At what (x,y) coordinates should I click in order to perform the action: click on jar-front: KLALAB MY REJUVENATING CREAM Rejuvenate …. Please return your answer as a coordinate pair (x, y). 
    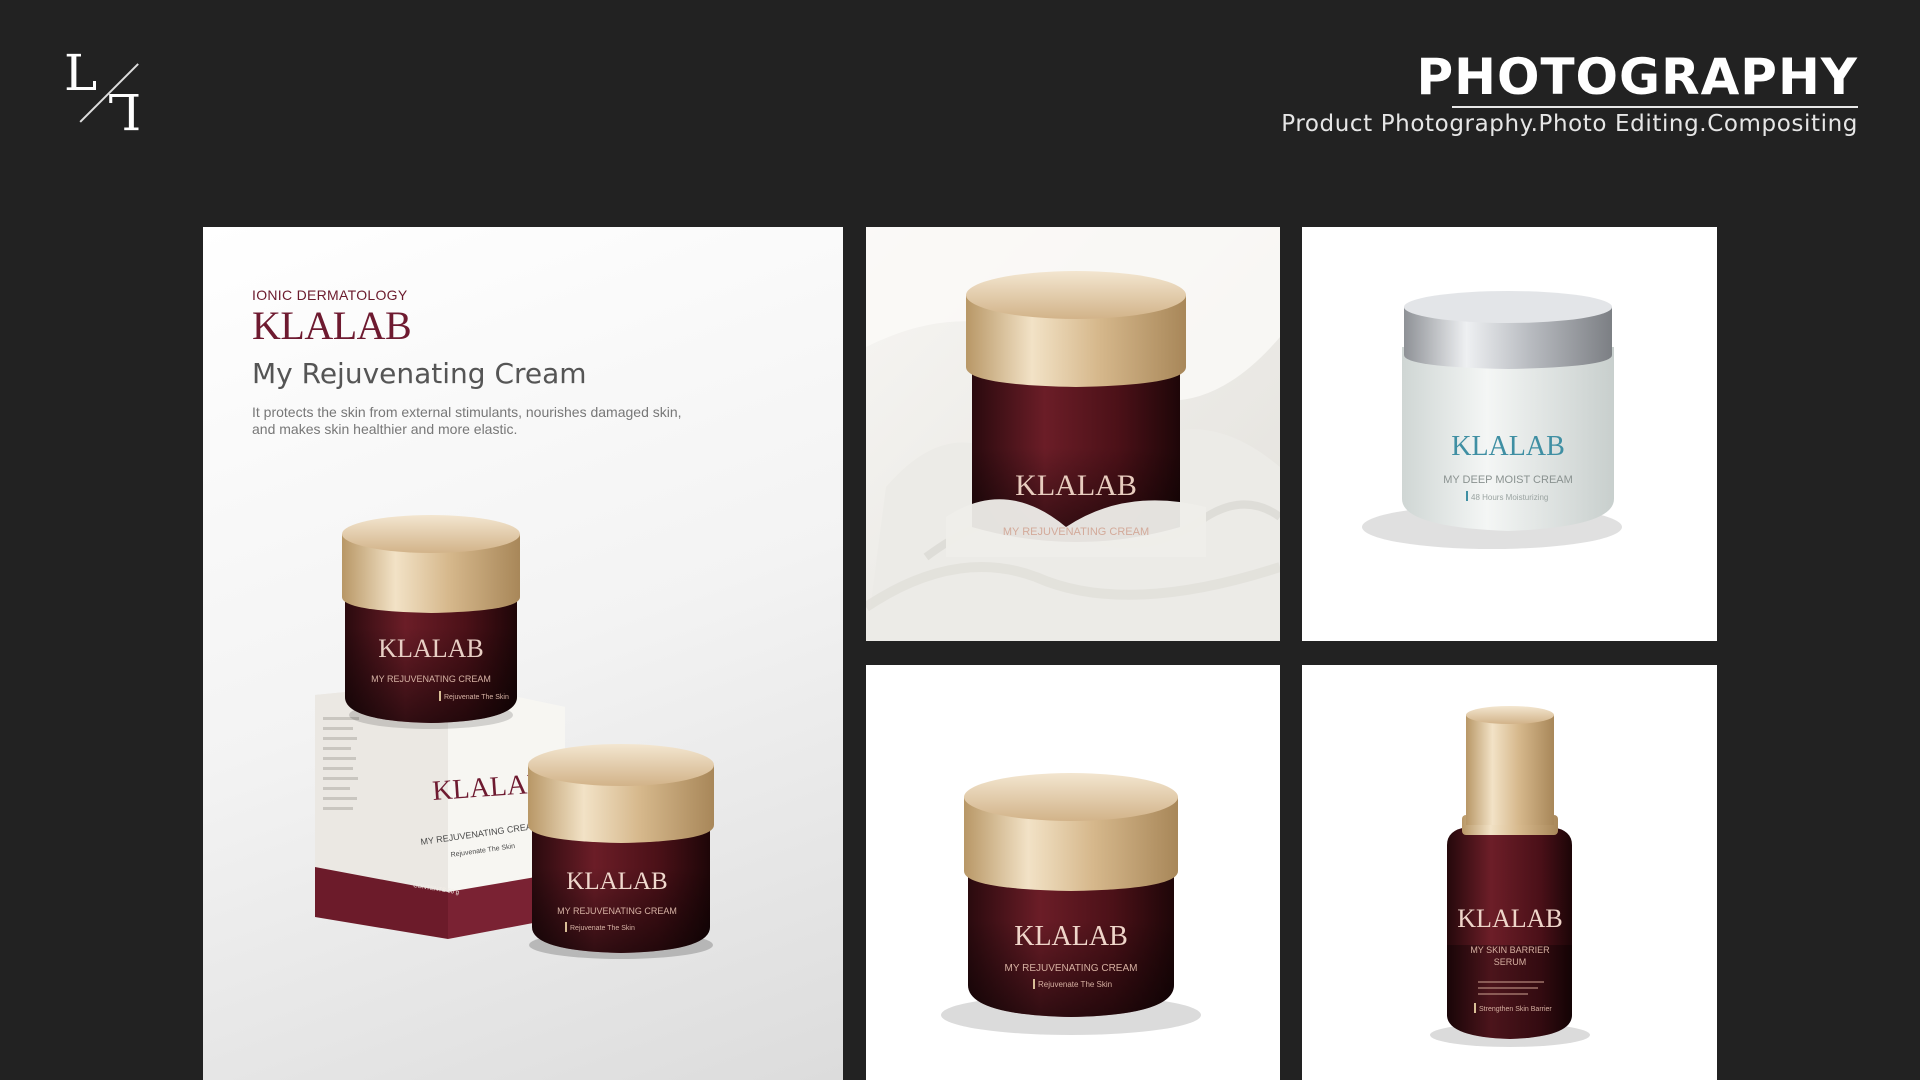
    Looking at the image, I should click on (621, 851).